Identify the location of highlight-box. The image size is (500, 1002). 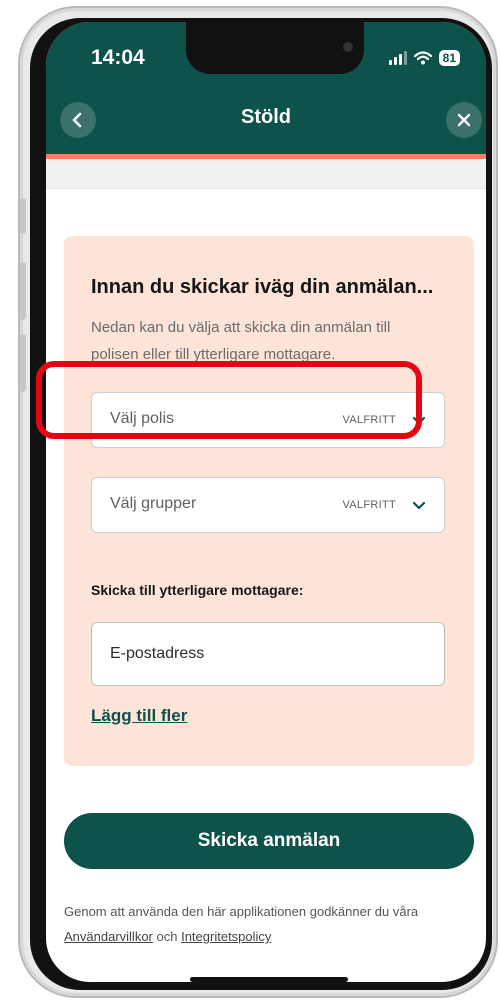
(229, 400).